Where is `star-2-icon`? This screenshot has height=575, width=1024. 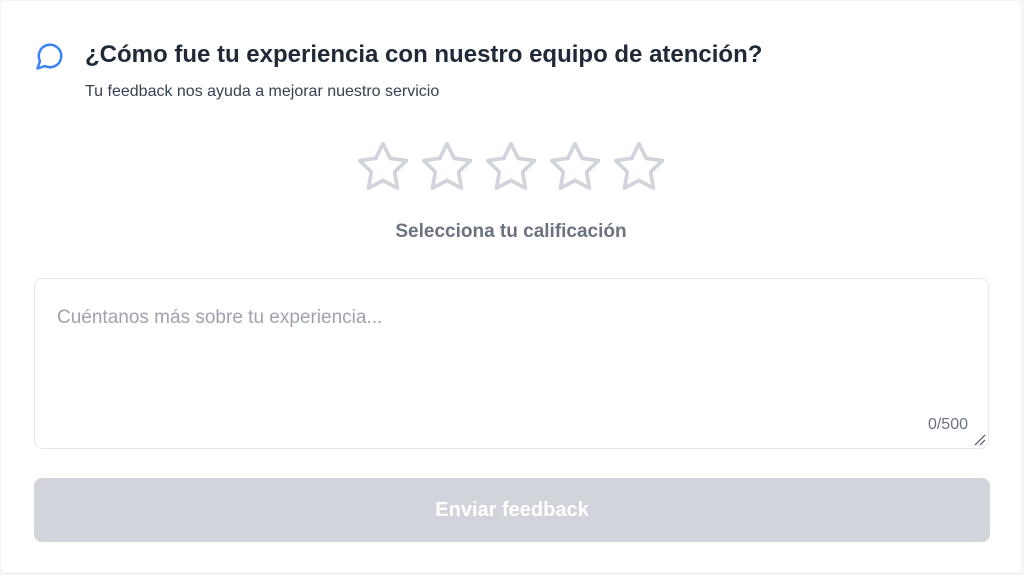 star-2-icon is located at coordinates (447, 167).